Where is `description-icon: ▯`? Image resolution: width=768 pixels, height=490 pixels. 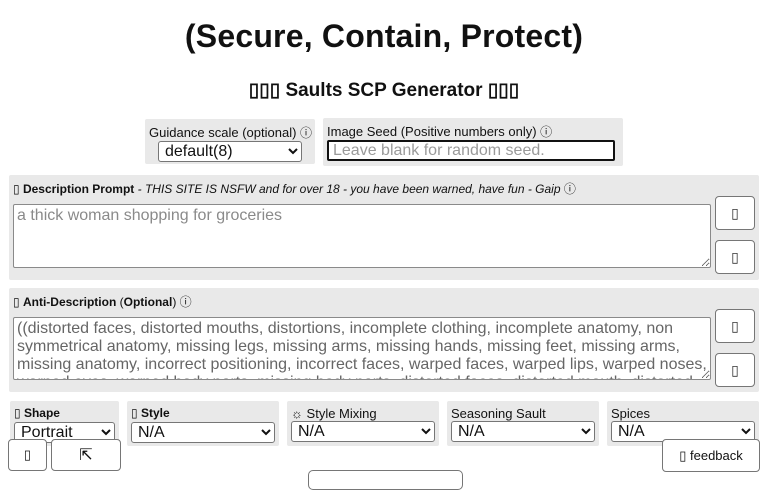
description-icon: ▯ is located at coordinates (16, 189).